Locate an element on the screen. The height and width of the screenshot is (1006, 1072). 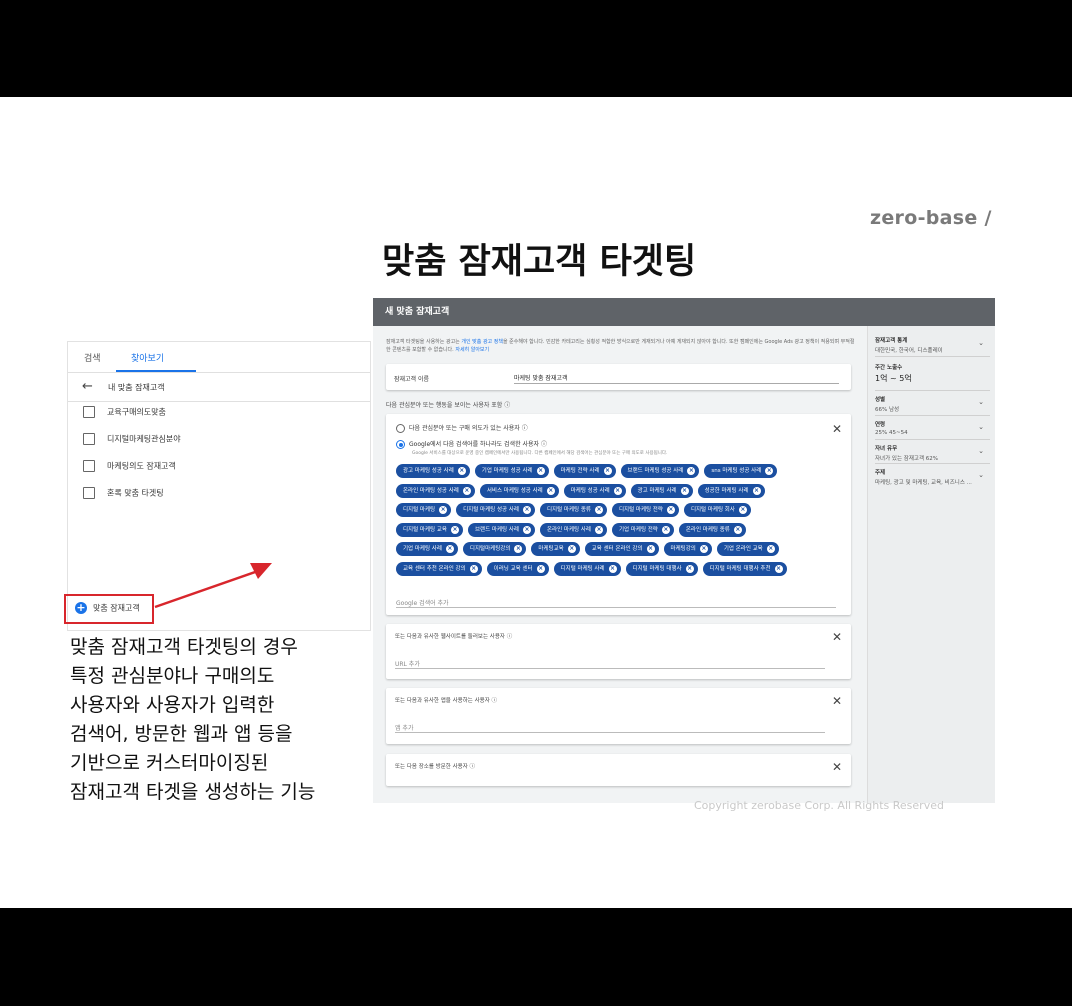
keyword-chip: 브랜드 마케팅 성공 사례 × is located at coordinates (660, 471).